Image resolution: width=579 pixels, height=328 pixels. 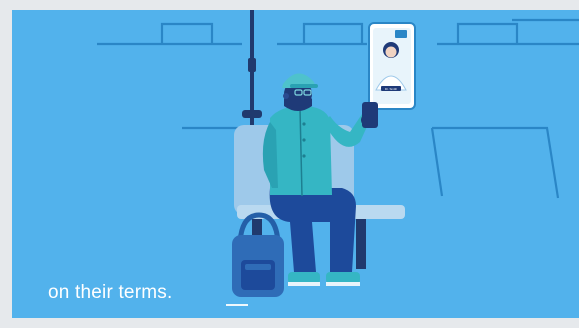 What do you see at coordinates (391, 89) in the screenshot?
I see `badge-text: Dr. Smith` at bounding box center [391, 89].